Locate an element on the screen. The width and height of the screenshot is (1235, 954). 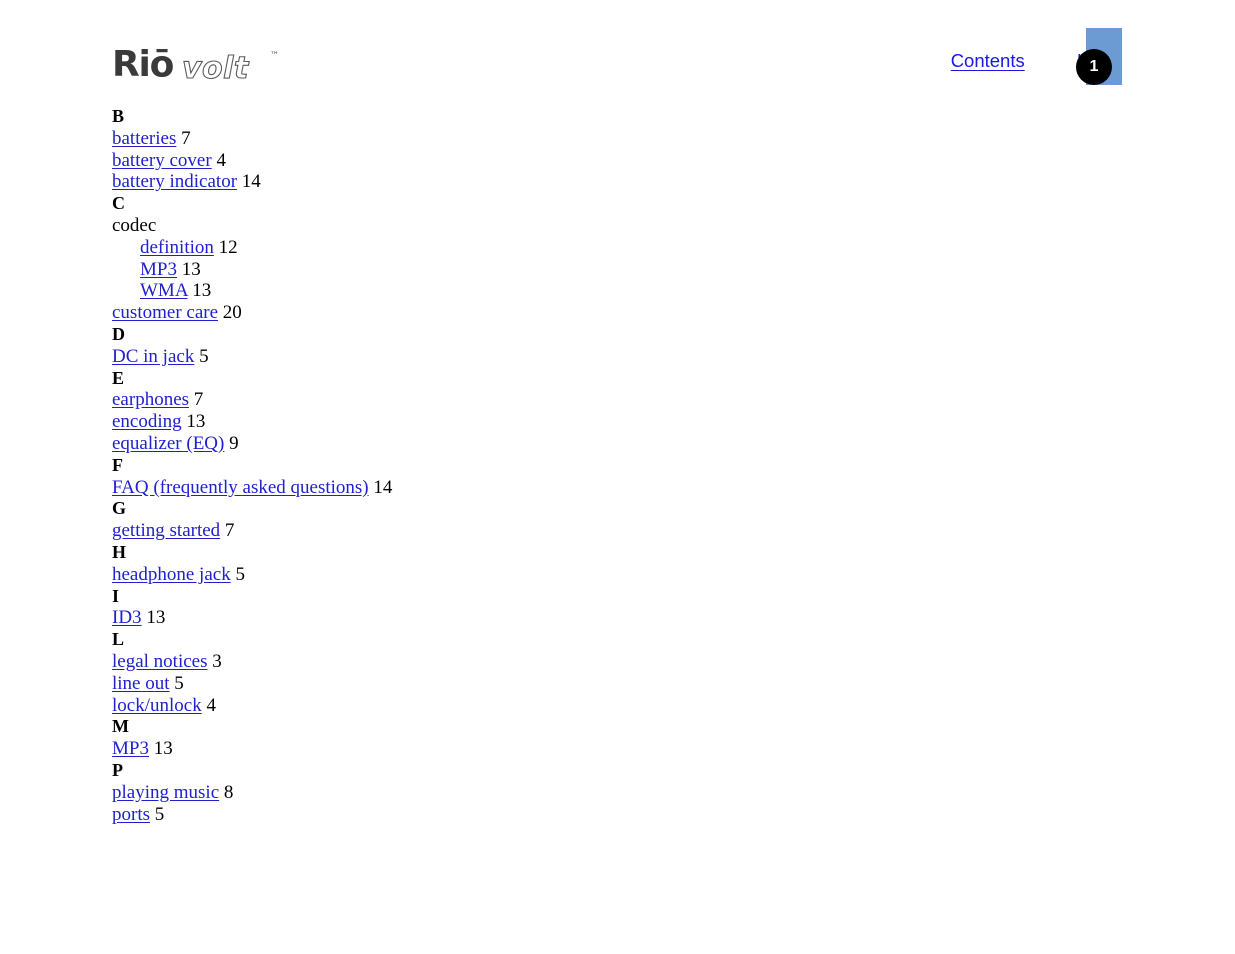
index-section-heading: M is located at coordinates (120, 726).